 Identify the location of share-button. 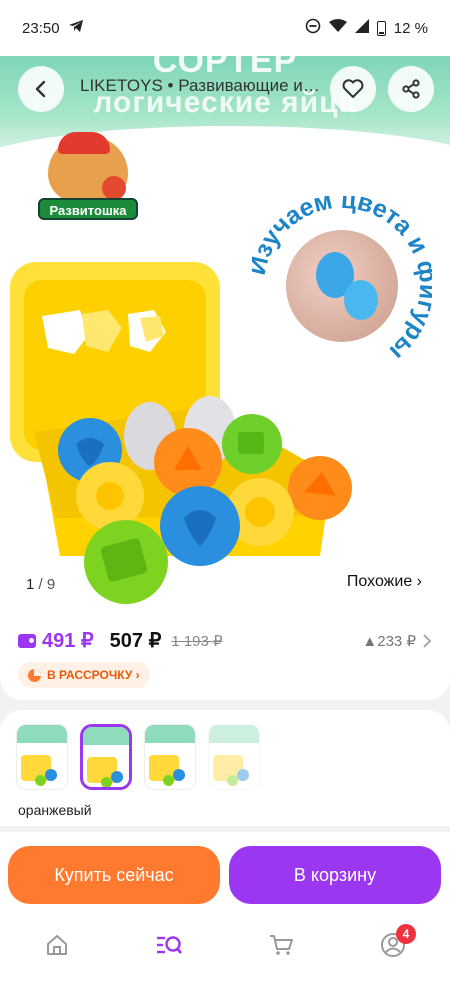
(411, 89).